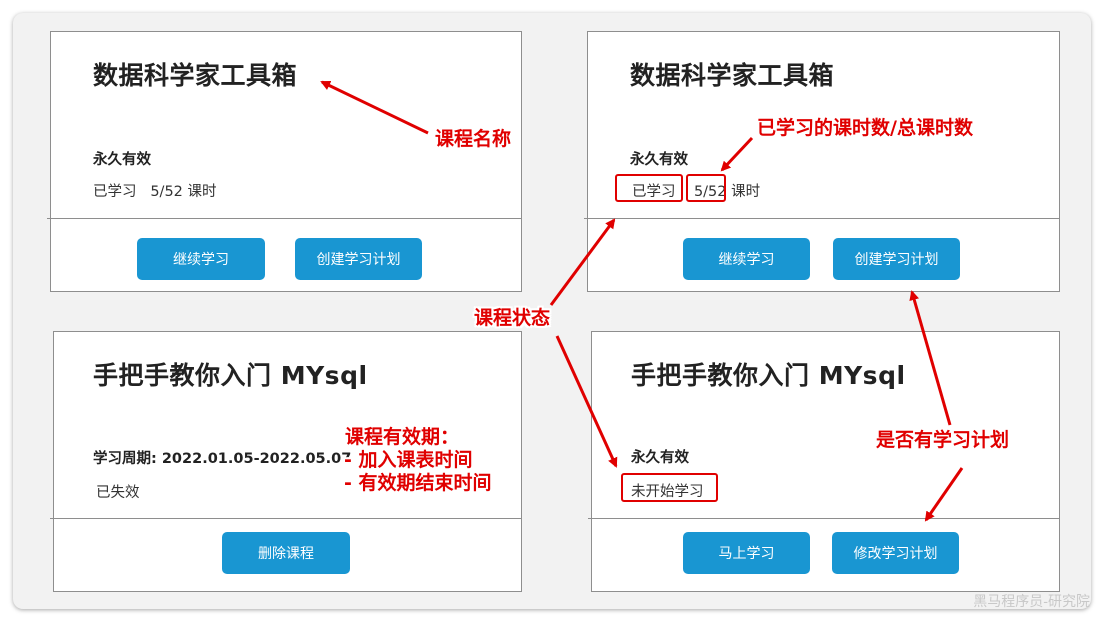 The height and width of the screenshot is (625, 1106). Describe the element at coordinates (1031, 602) in the screenshot. I see `watermark: 黑马程序员-研究院` at that location.